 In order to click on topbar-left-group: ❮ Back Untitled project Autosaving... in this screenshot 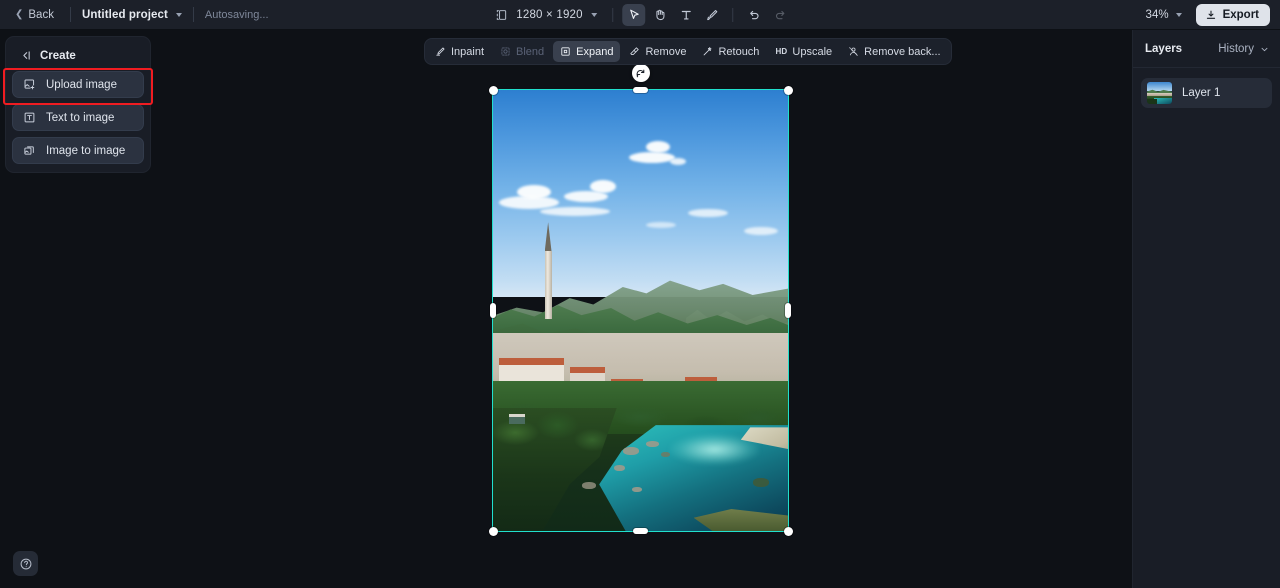, I will do `click(134, 15)`.